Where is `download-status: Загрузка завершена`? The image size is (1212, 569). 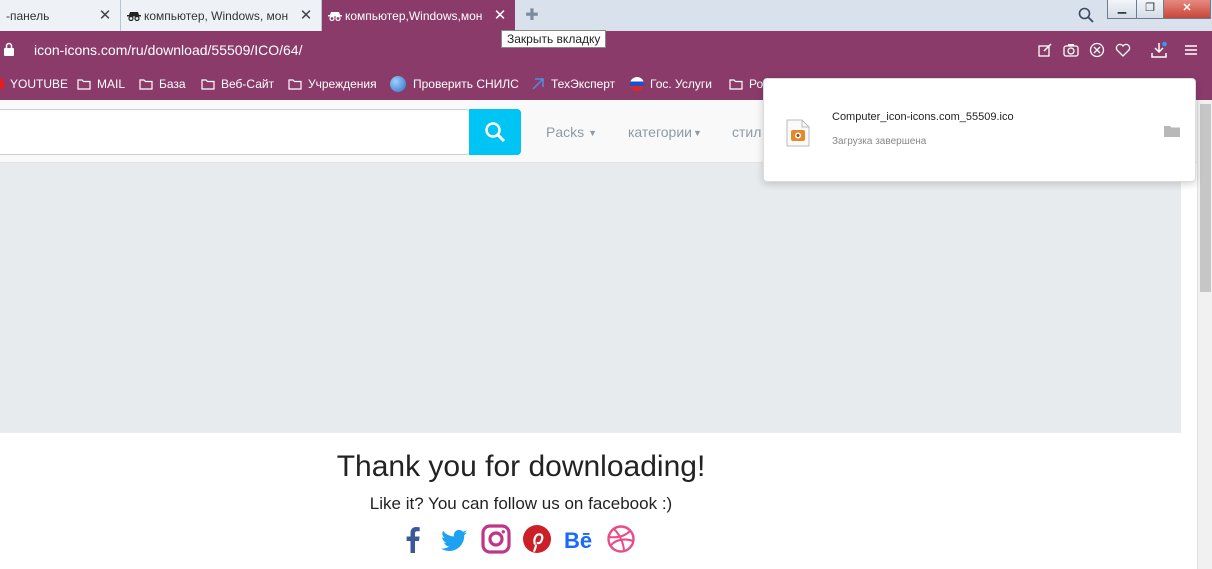 download-status: Загрузка завершена is located at coordinates (879, 141).